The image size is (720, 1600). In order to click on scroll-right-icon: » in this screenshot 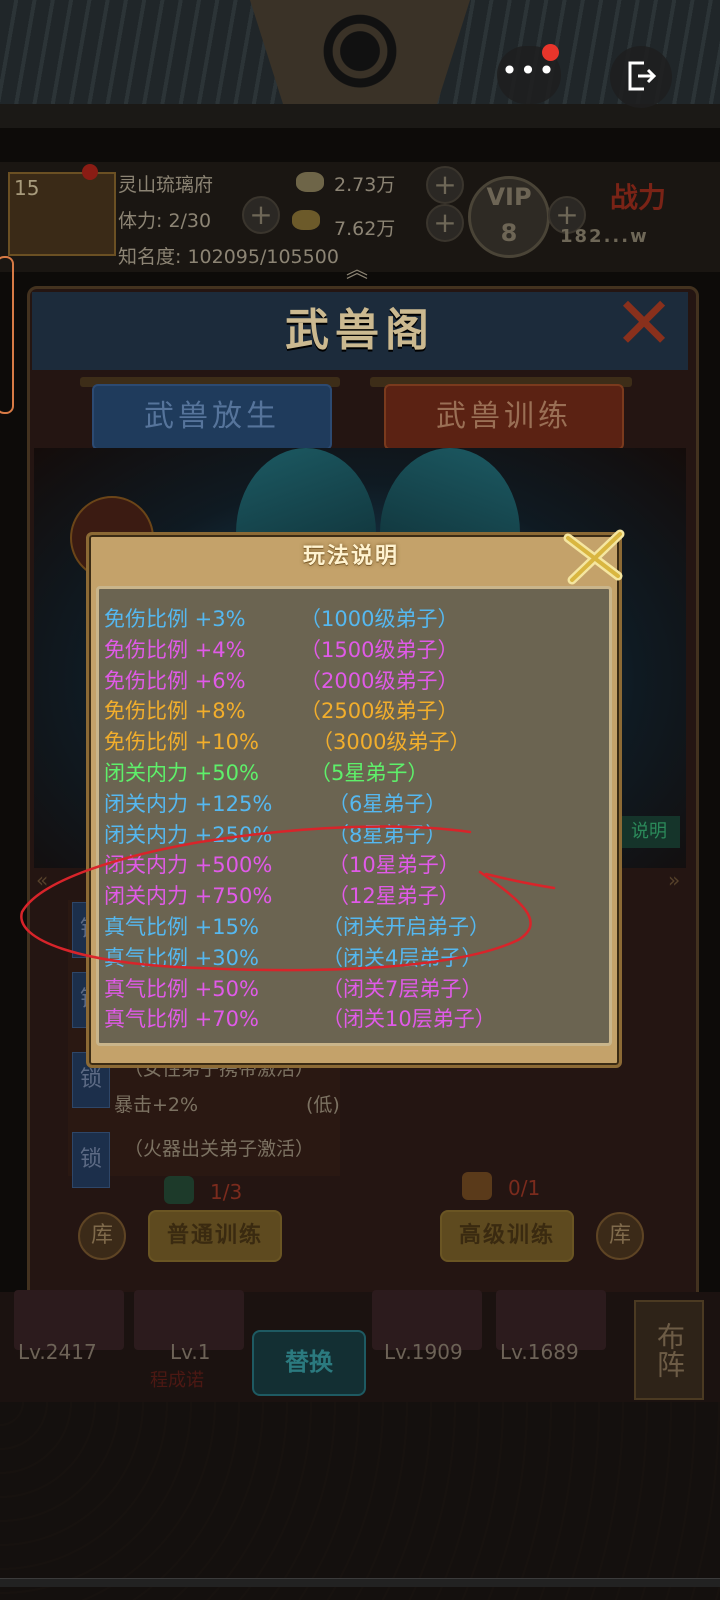, I will do `click(674, 880)`.